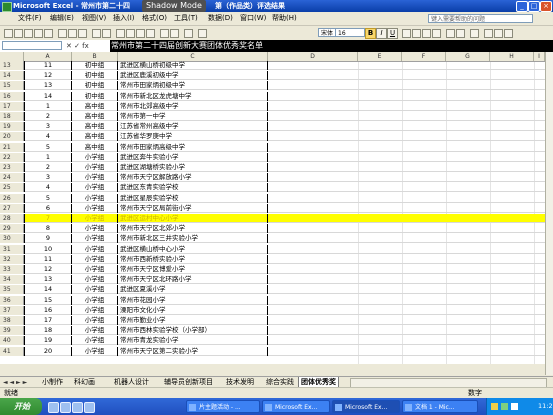 The image size is (553, 415). I want to click on cell-school: 常州市勤业小学, so click(193, 320).